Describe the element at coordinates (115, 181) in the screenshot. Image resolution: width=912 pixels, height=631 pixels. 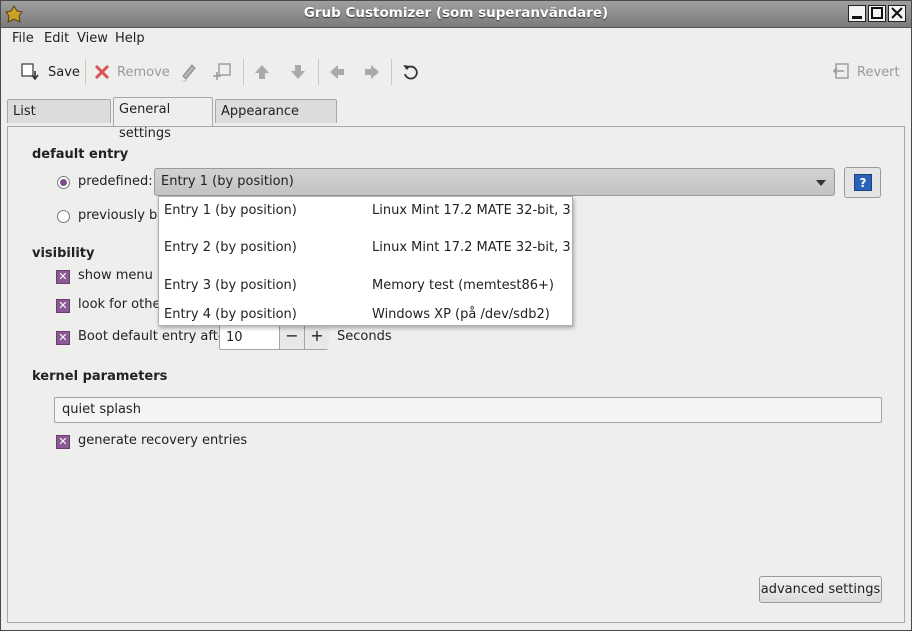
I see `predefined-label: predefined:` at that location.